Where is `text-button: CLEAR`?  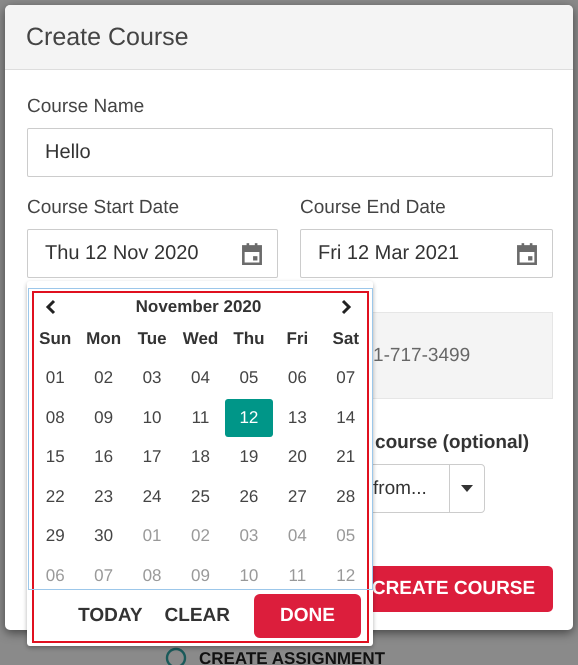
text-button: CLEAR is located at coordinates (197, 616).